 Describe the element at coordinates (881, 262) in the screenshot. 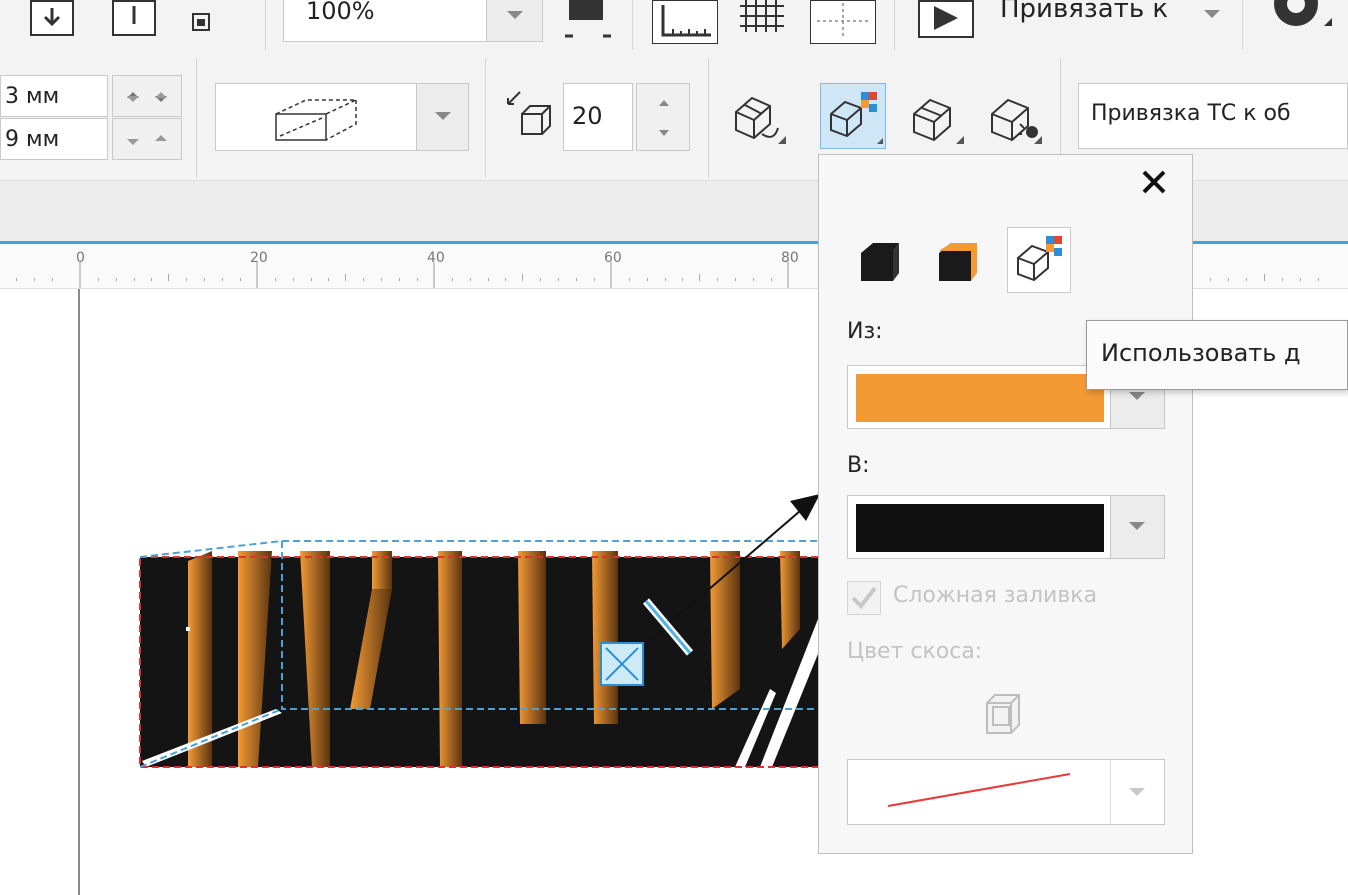

I see `use-object-fill-icon` at that location.